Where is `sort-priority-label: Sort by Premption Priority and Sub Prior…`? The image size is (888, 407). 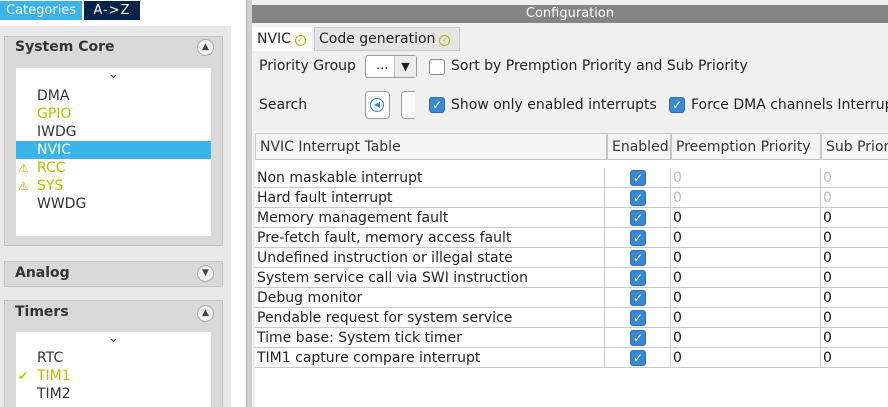 sort-priority-label: Sort by Premption Priority and Sub Prior… is located at coordinates (599, 66).